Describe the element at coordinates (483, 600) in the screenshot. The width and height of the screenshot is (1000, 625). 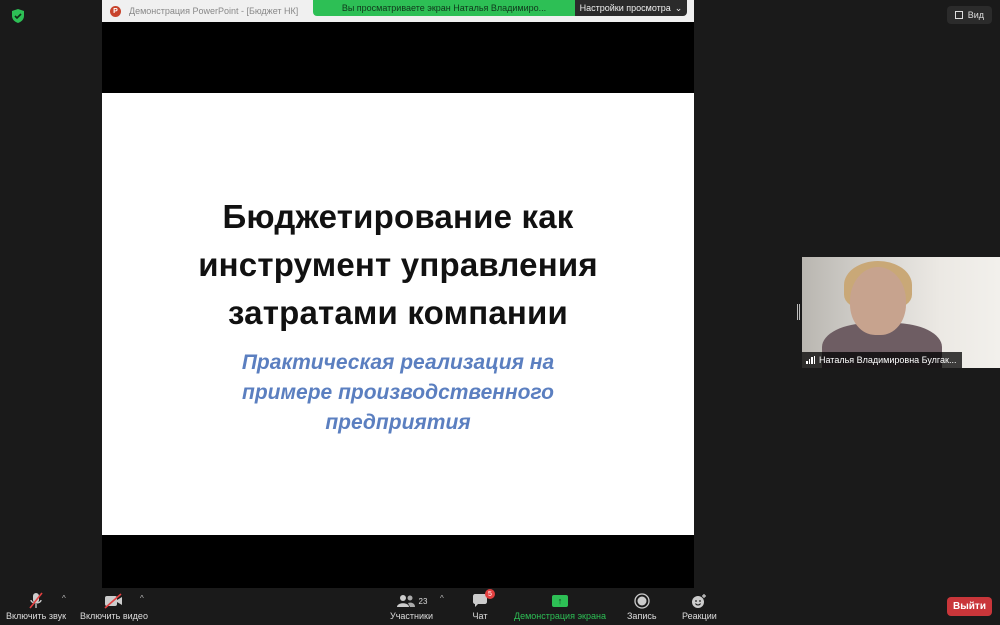
I see `chat-icon: 5` at that location.